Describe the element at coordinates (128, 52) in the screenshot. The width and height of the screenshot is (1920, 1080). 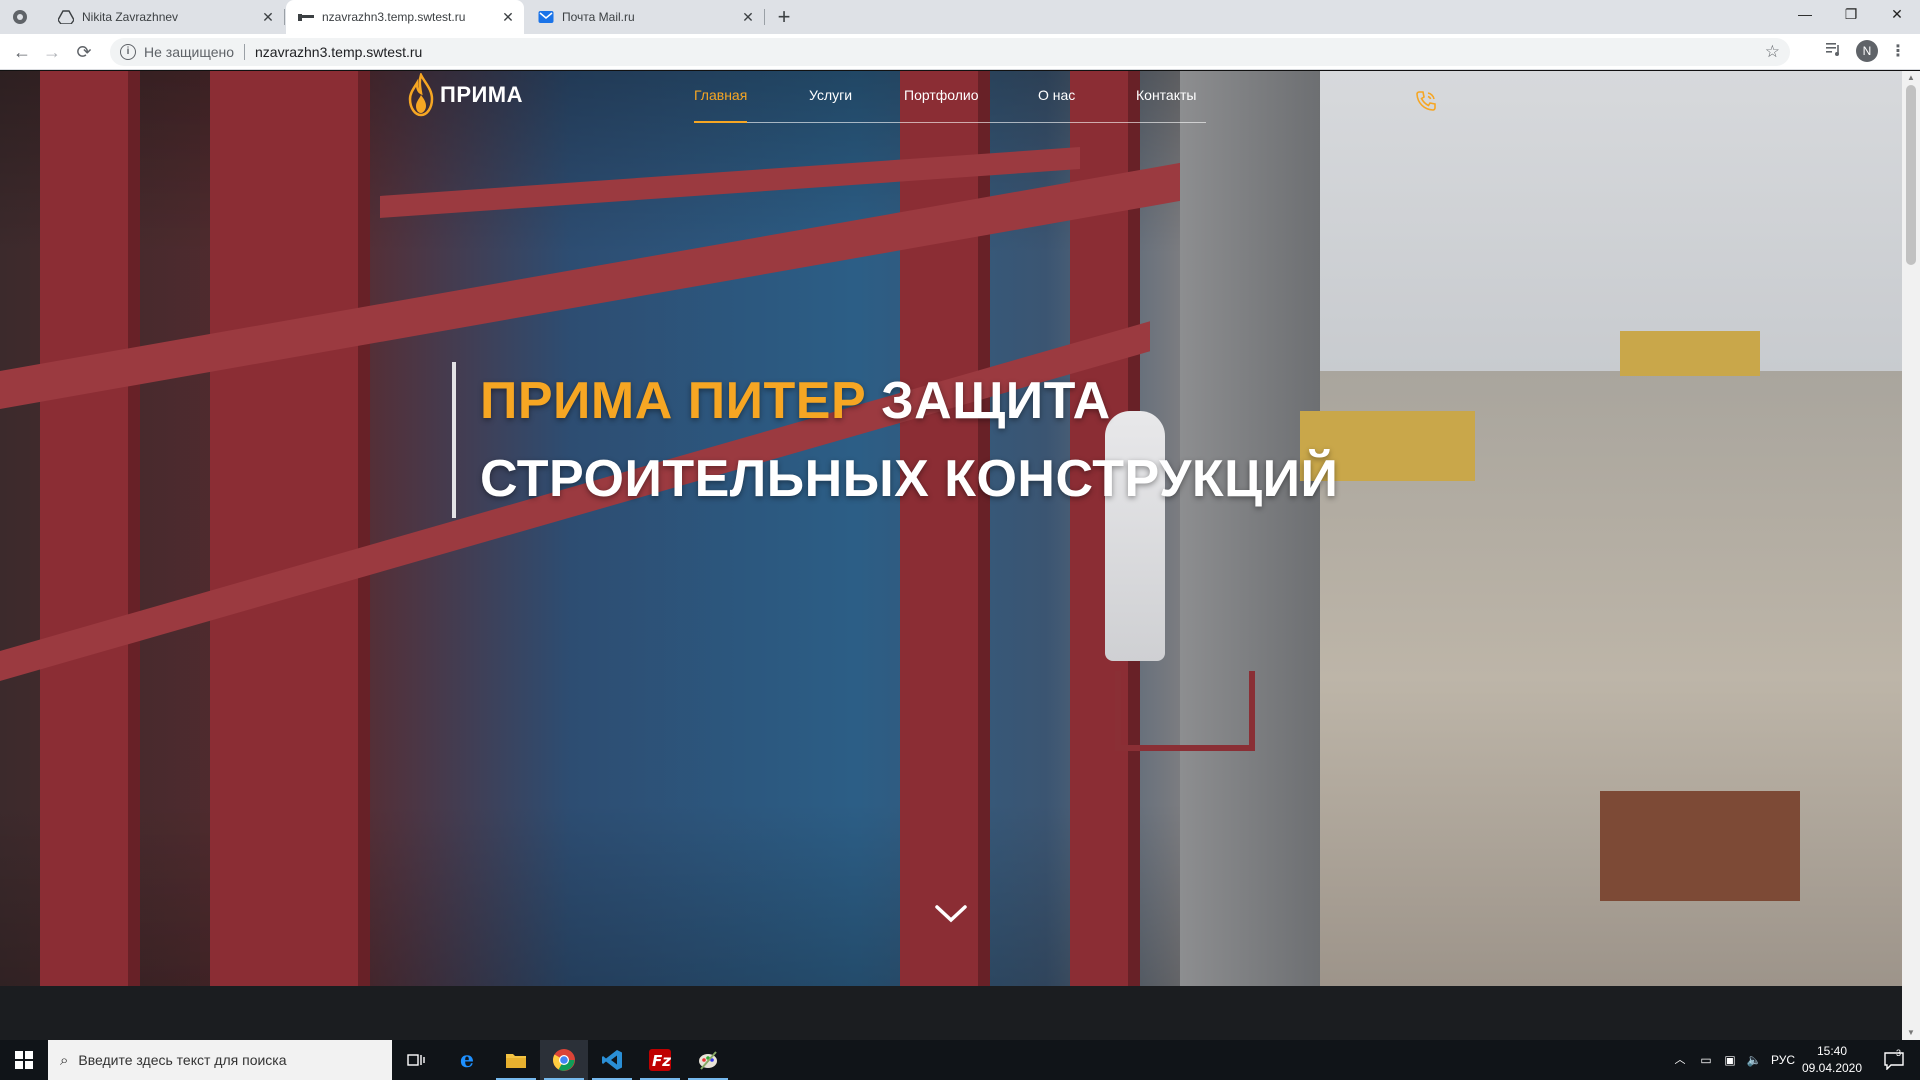
I see `info-icon: i` at that location.